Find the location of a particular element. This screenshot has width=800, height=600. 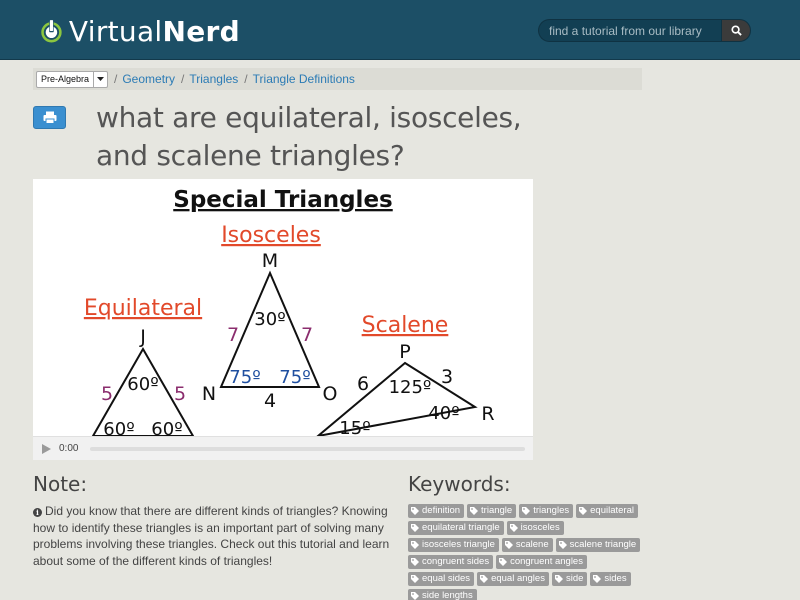

keyword-tag-label: equal sides is located at coordinates (446, 578).